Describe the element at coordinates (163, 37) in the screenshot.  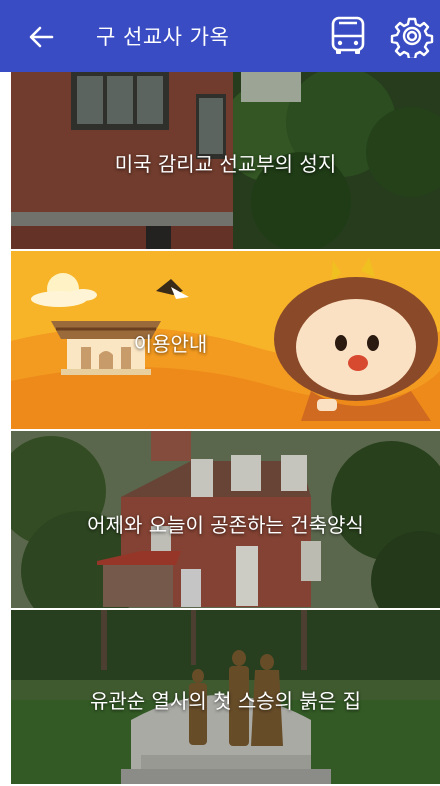
I see `page-title: 구 선교사 가옥` at that location.